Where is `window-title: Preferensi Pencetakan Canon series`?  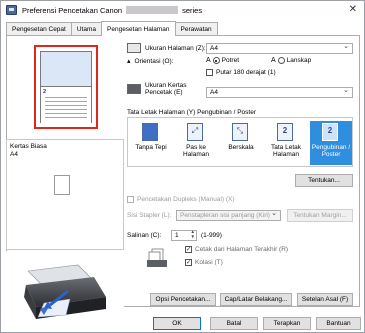 window-title: Preferensi Pencetakan Canon series is located at coordinates (112, 10).